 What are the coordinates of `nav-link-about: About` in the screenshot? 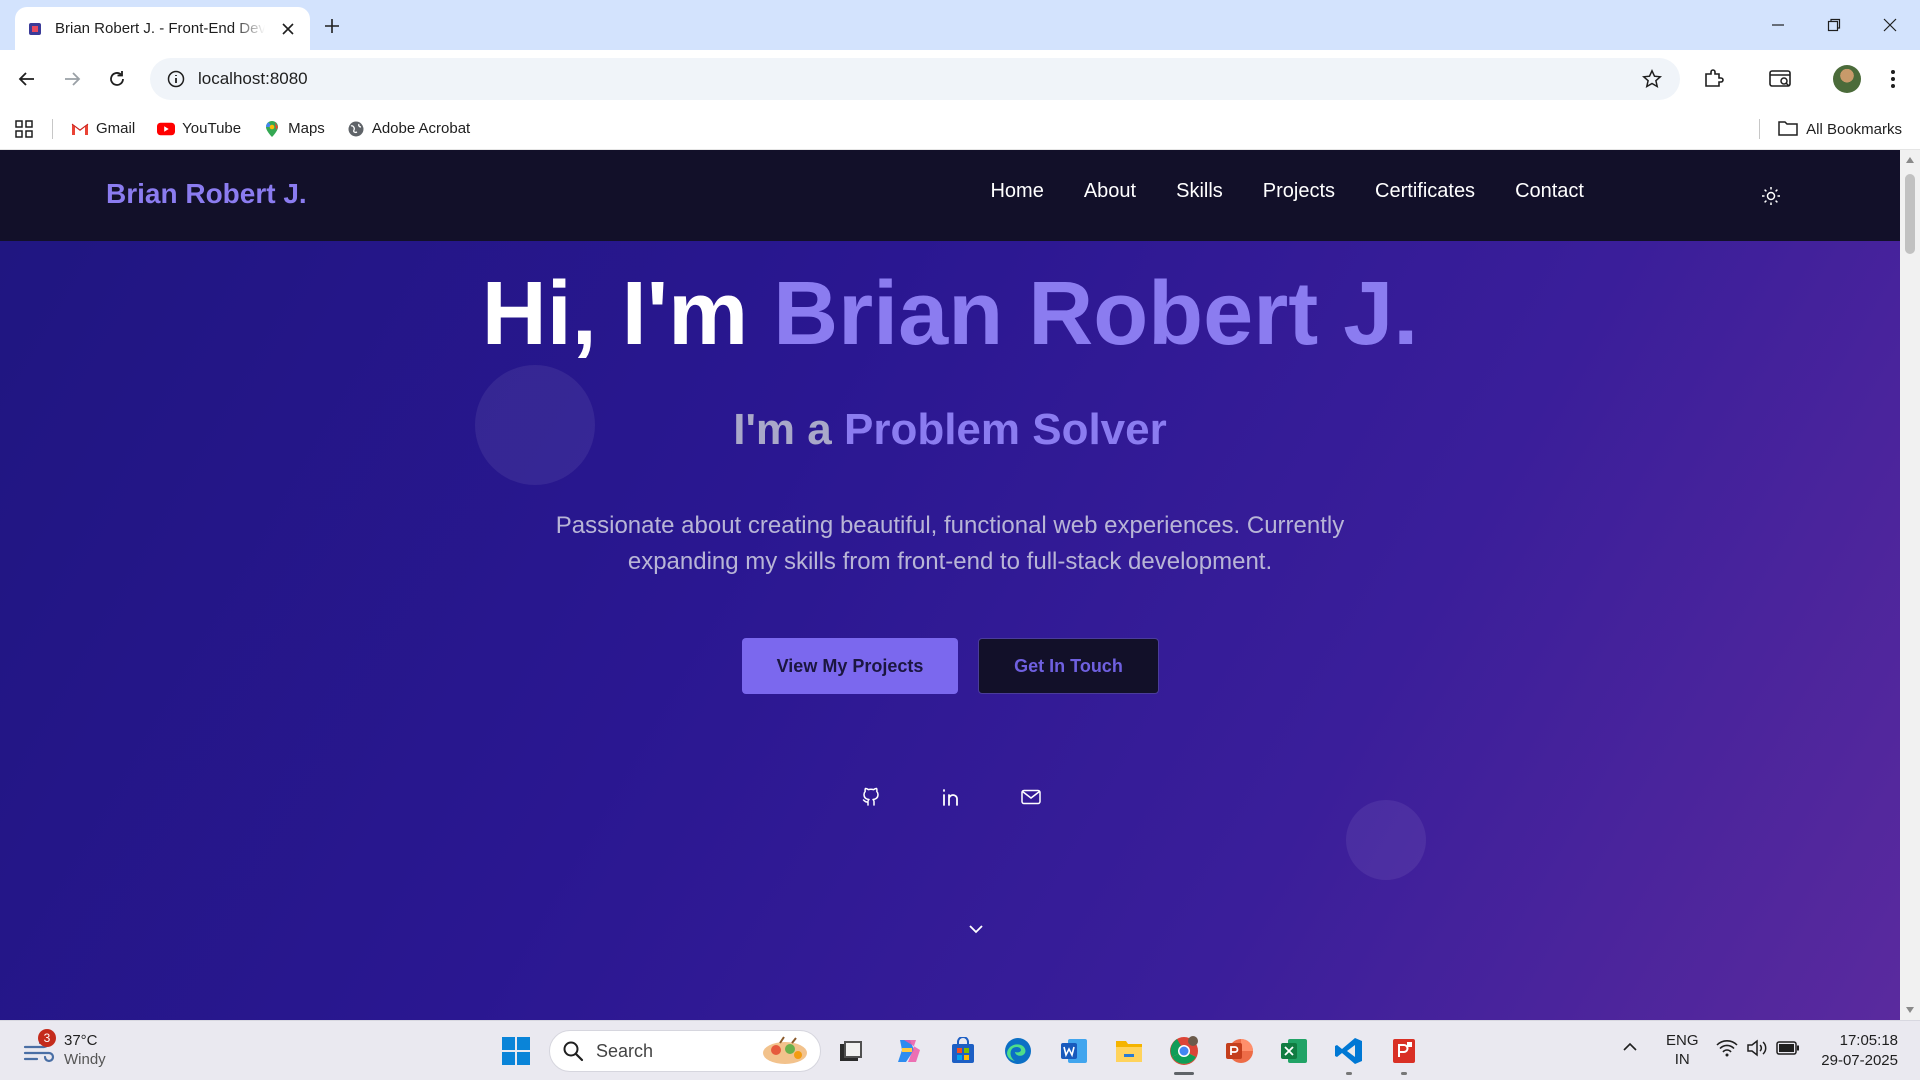 It's located at (1110, 191).